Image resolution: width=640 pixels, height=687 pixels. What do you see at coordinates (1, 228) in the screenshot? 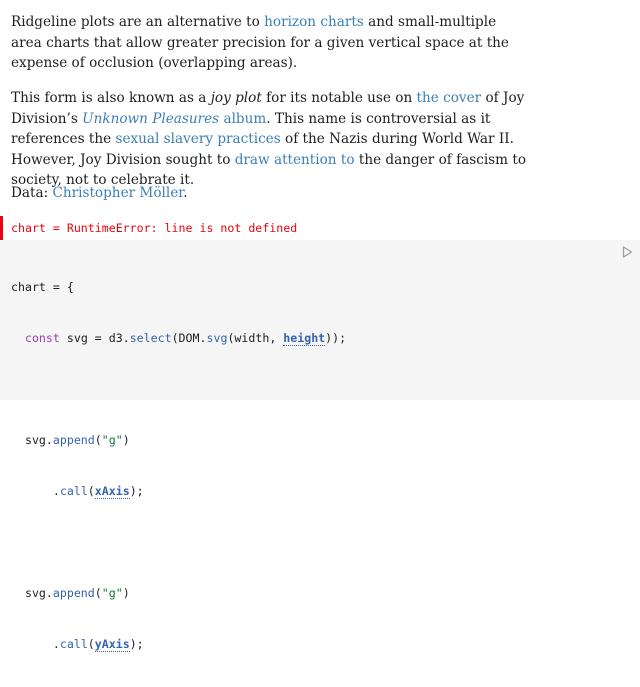
I see `error-indicator-bar` at bounding box center [1, 228].